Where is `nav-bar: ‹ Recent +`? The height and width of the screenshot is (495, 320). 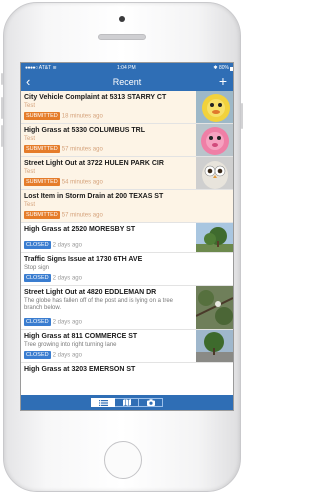 nav-bar: ‹ Recent + is located at coordinates (127, 82).